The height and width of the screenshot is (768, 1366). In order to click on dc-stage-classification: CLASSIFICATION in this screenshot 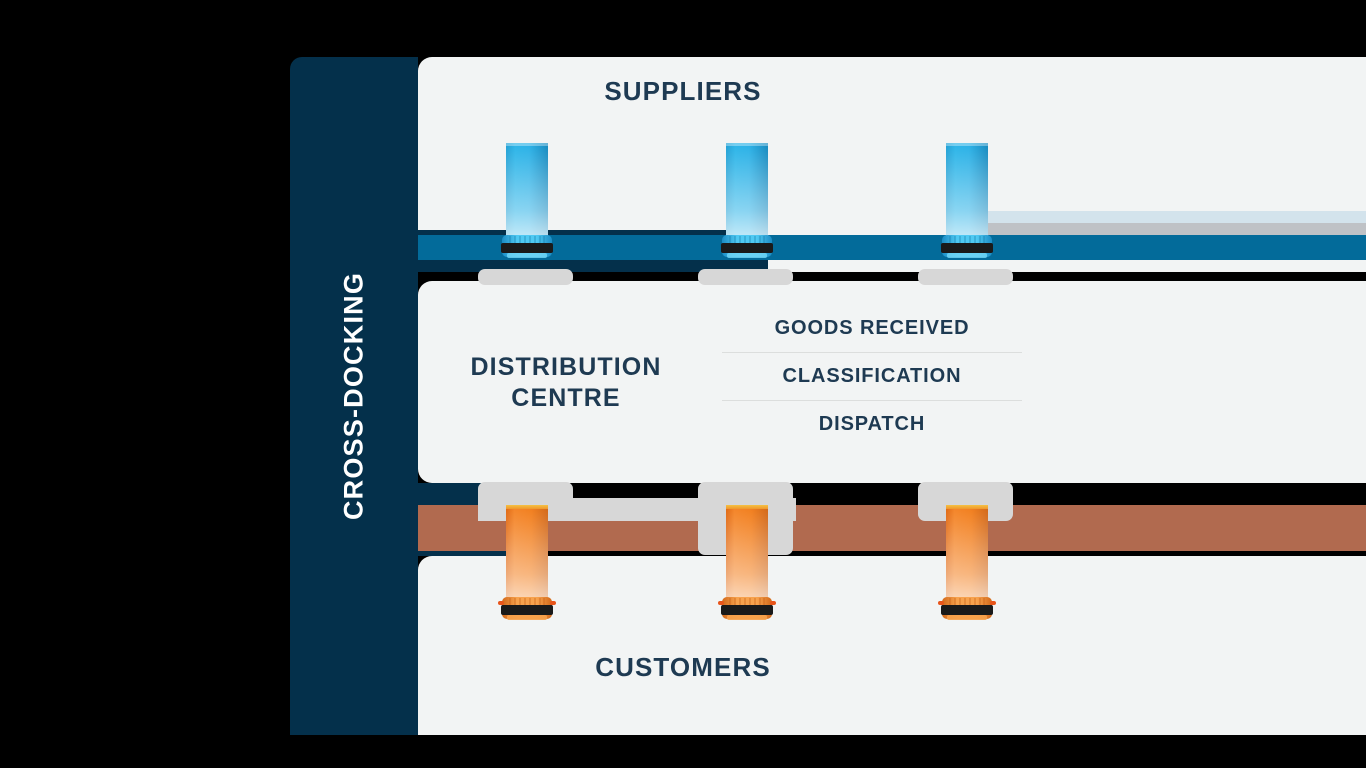, I will do `click(872, 376)`.